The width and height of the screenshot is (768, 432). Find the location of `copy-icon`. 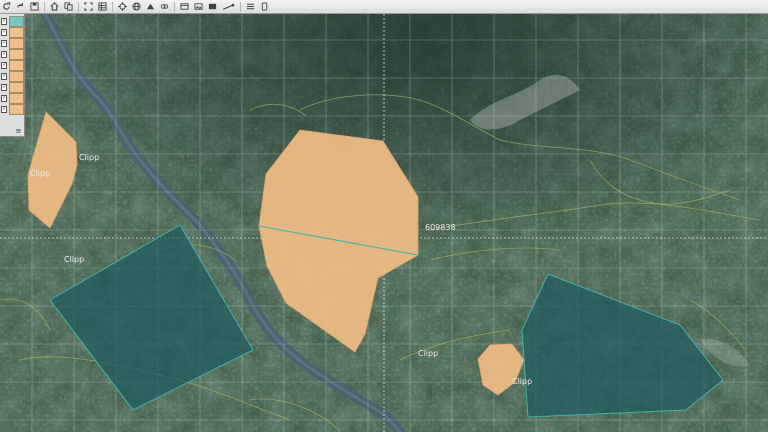

copy-icon is located at coordinates (68, 7).